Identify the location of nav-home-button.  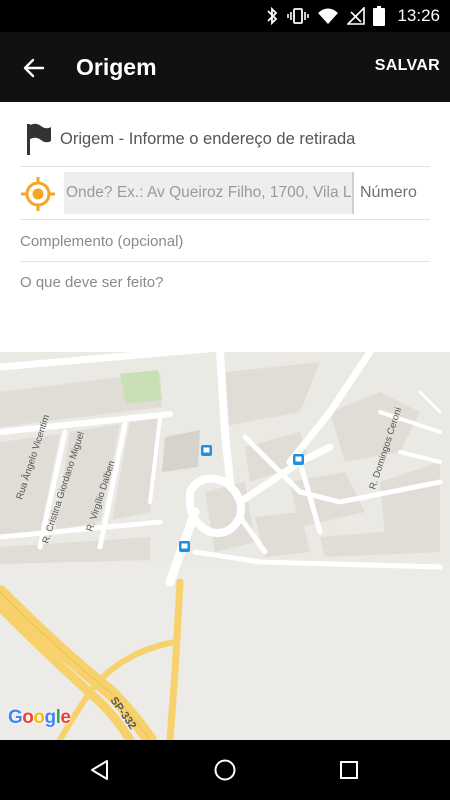
(225, 770).